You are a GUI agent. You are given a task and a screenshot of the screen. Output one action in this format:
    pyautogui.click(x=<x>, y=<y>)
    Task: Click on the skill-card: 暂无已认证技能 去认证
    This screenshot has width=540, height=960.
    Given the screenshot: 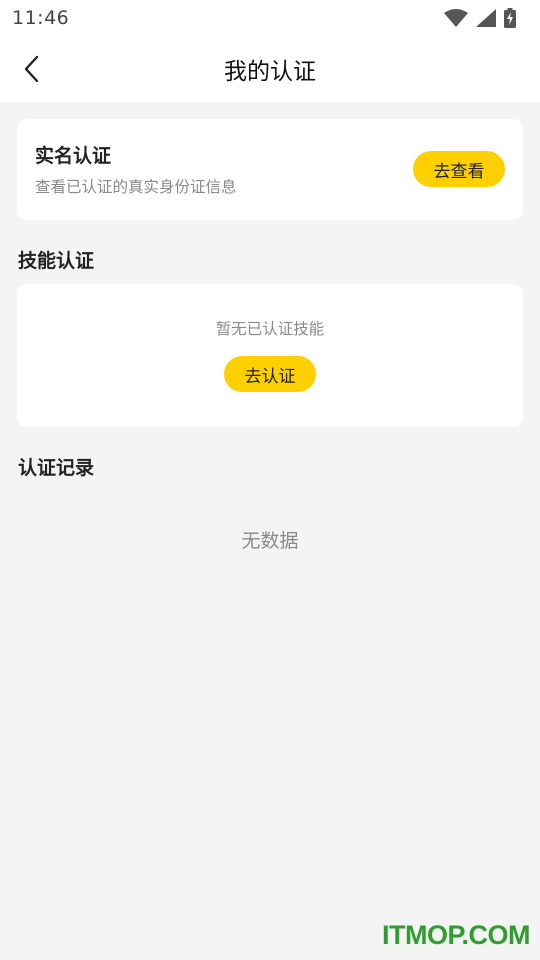 What is the action you would take?
    pyautogui.click(x=270, y=355)
    